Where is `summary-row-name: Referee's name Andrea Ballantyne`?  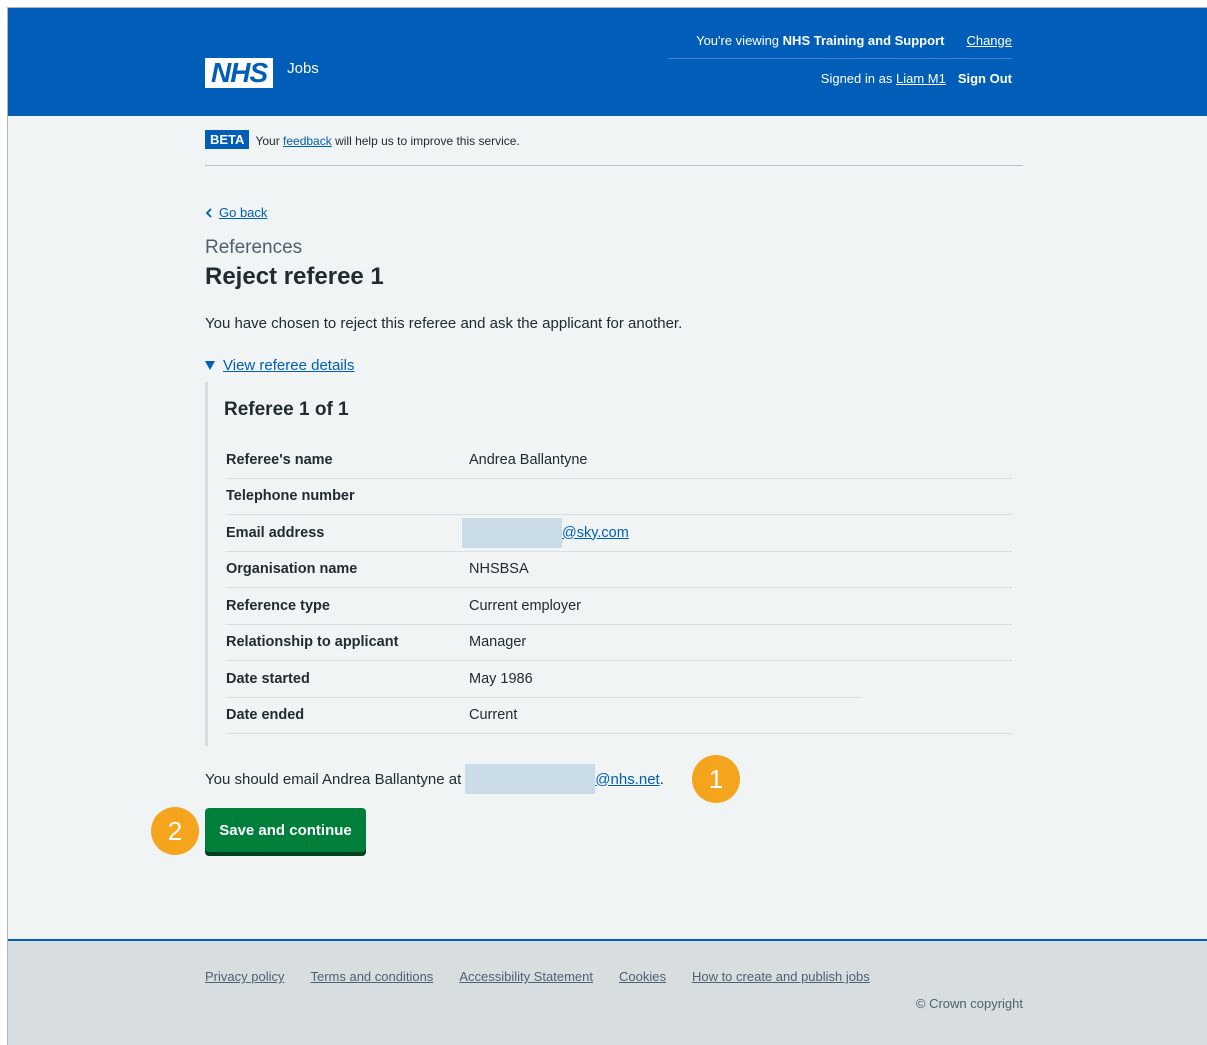 summary-row-name: Referee's name Andrea Ballantyne is located at coordinates (619, 460).